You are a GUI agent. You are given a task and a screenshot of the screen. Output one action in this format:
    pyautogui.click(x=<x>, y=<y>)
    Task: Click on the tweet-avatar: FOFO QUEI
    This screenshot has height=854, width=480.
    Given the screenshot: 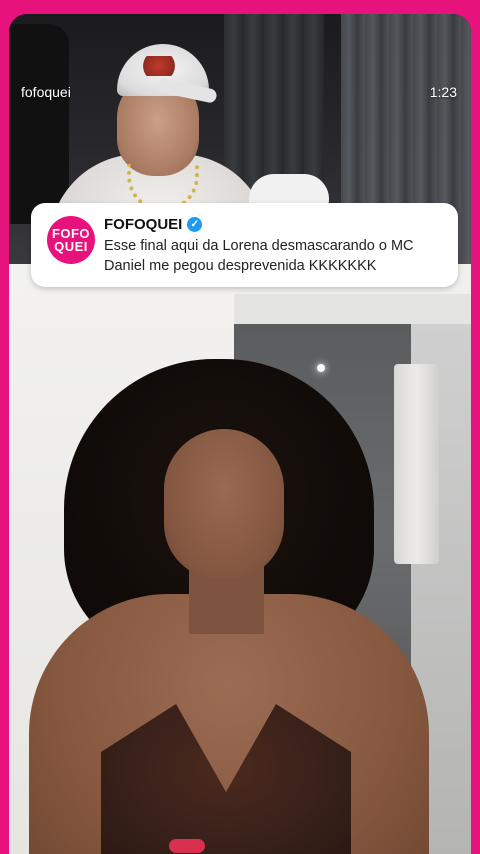 What is the action you would take?
    pyautogui.click(x=71, y=240)
    